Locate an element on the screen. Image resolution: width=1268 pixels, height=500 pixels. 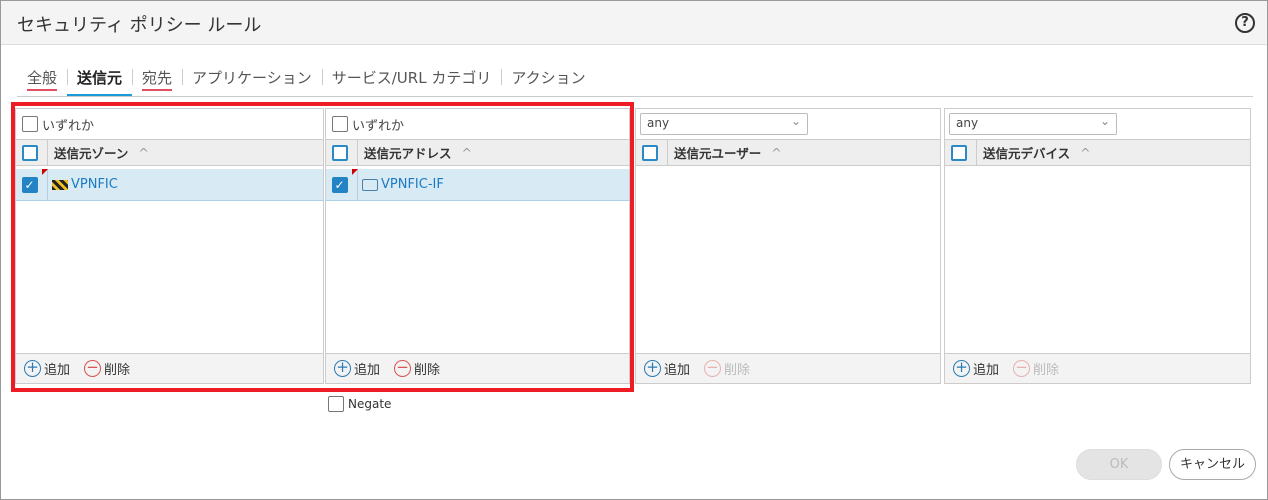
tab-label: 全般 is located at coordinates (42, 80).